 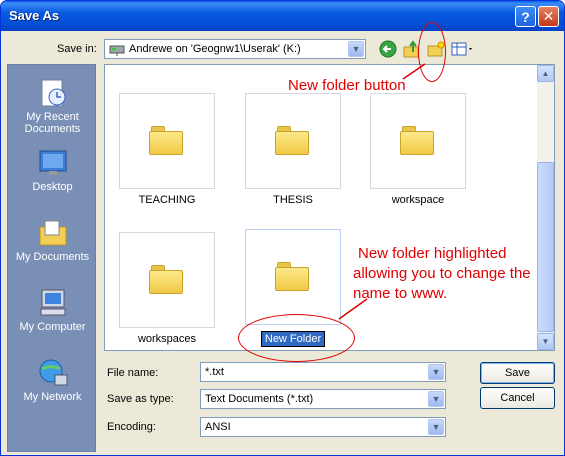 What do you see at coordinates (133, 373) in the screenshot?
I see `file-name-label: File name:` at bounding box center [133, 373].